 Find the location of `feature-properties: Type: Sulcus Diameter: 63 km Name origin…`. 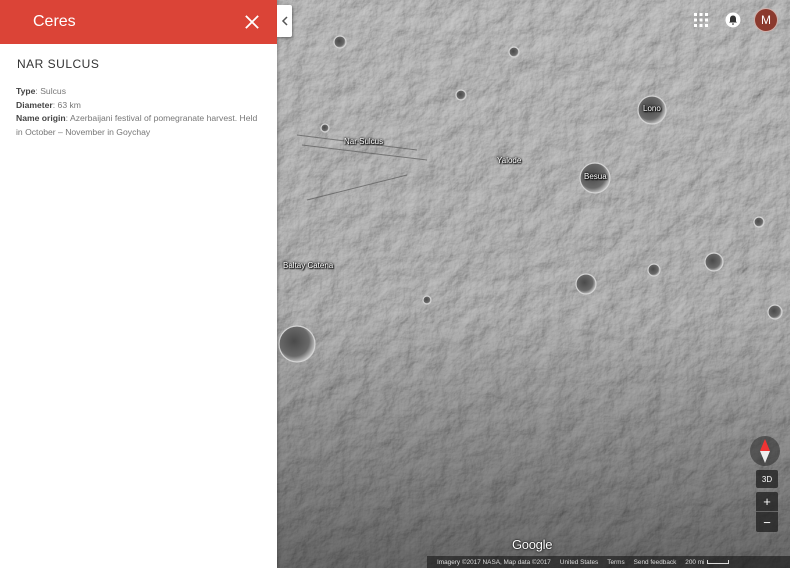

feature-properties: Type: Sulcus Diameter: 63 km Name origin… is located at coordinates (138, 112).